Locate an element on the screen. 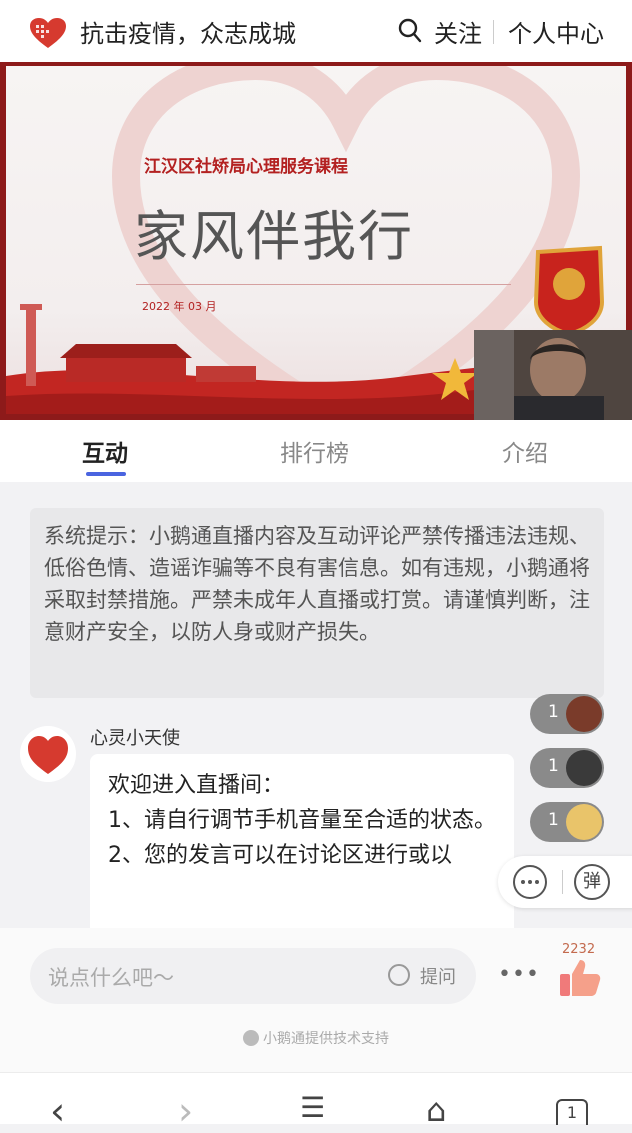 The height and width of the screenshot is (1133, 632). tab-introduction: 介绍 is located at coordinates (525, 451).